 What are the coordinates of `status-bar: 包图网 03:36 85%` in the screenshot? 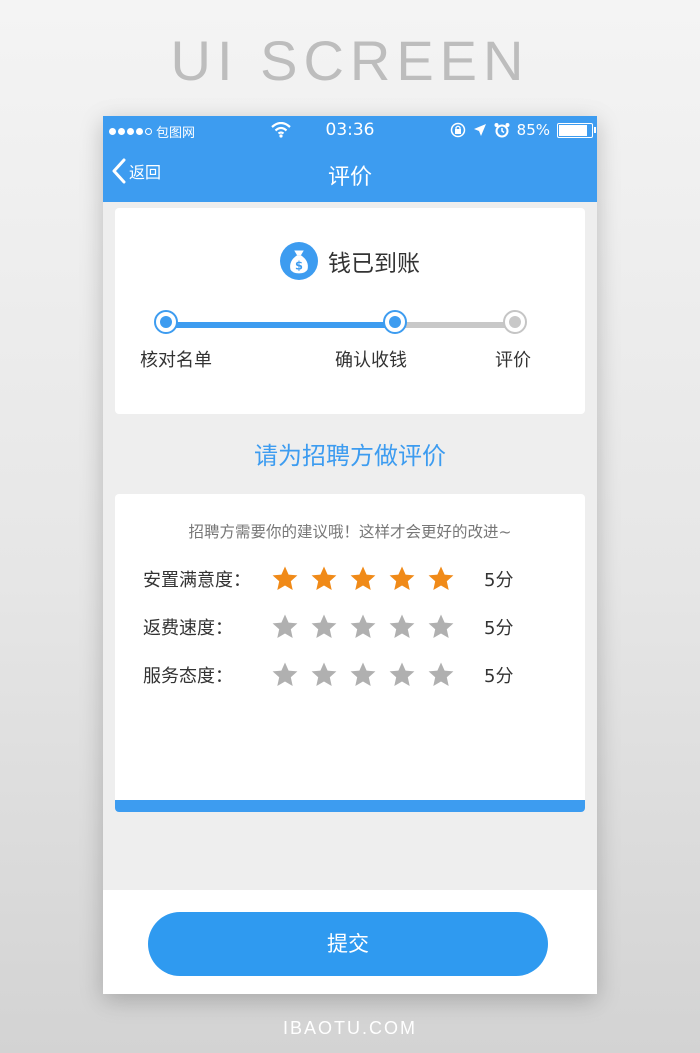 It's located at (350, 130).